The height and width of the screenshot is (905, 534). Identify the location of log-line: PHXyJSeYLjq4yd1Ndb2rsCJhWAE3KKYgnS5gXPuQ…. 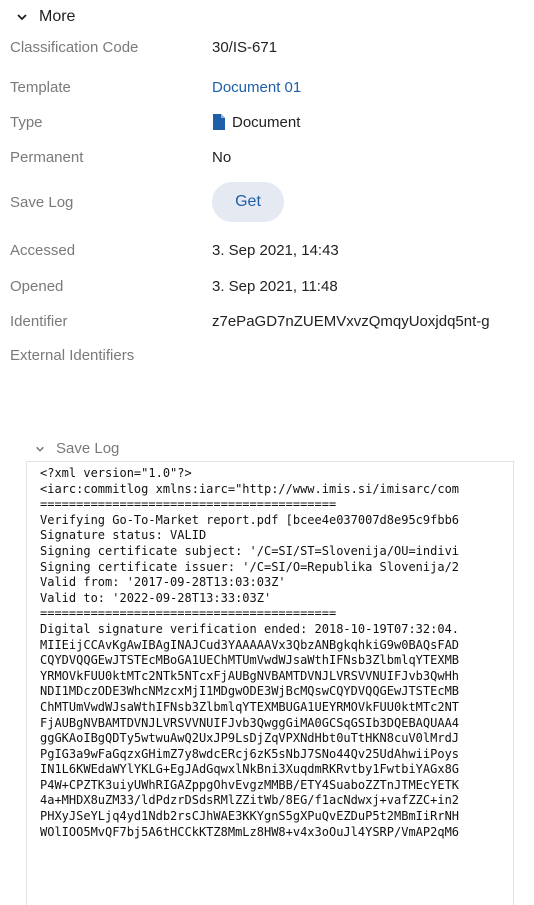
(250, 816).